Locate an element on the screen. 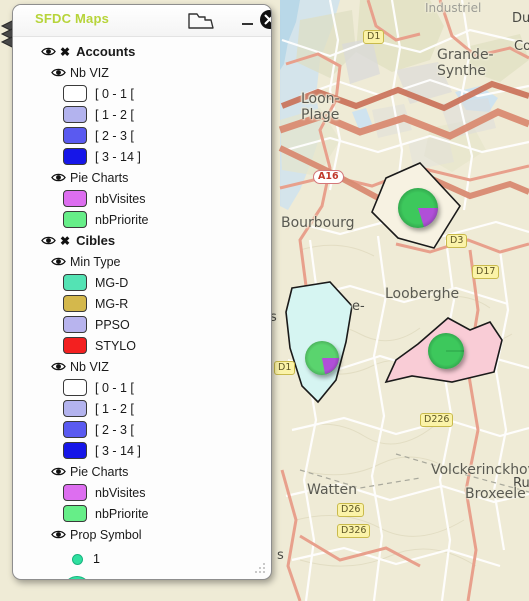 This screenshot has height=601, width=529. legend-group-accounts: ✖ Accounts is located at coordinates (142, 51).